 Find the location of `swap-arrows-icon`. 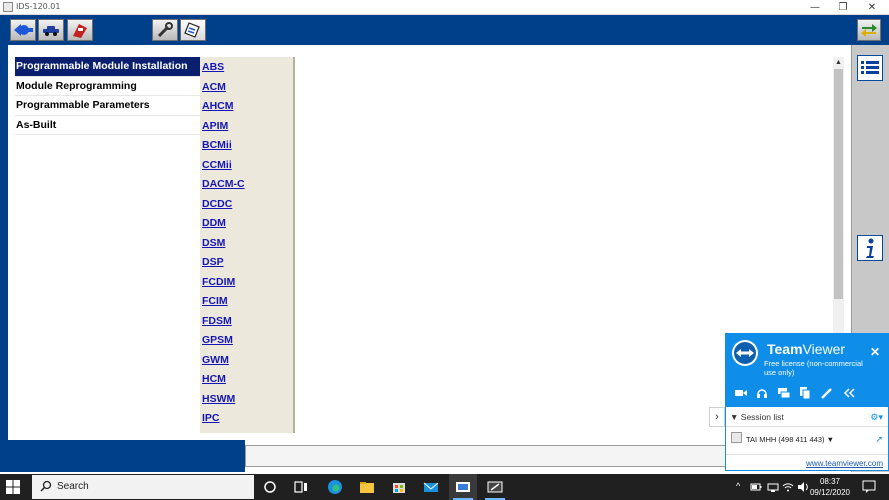

swap-arrows-icon is located at coordinates (869, 30).